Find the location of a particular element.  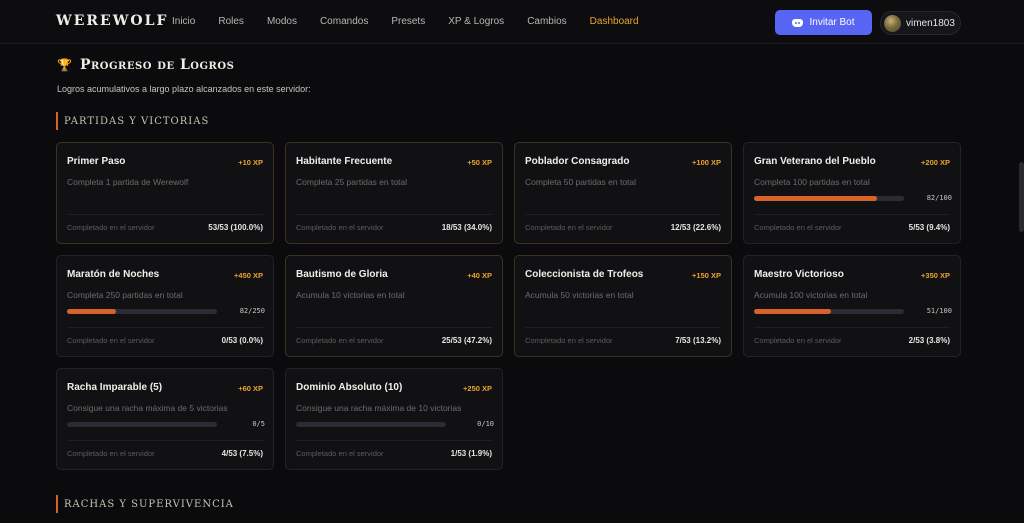

scrollbar-thumb is located at coordinates (1021, 197).